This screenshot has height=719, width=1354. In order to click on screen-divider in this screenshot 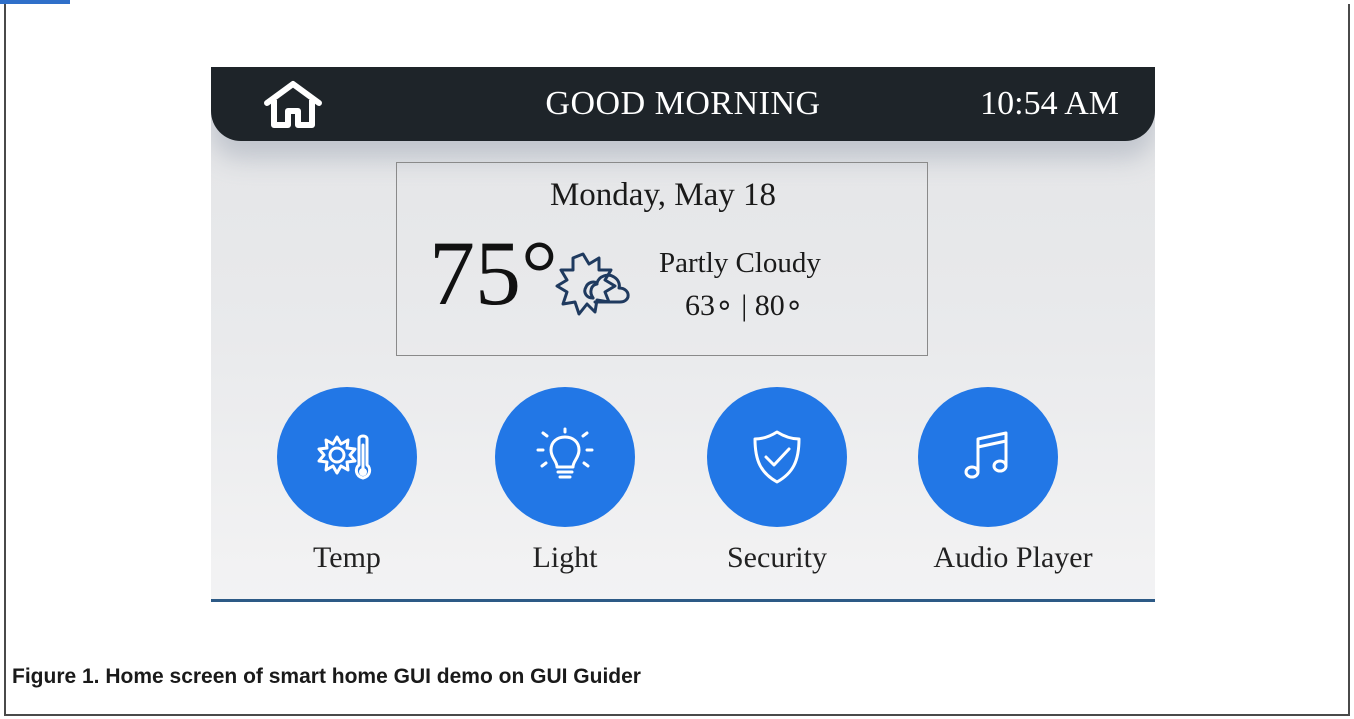, I will do `click(683, 600)`.